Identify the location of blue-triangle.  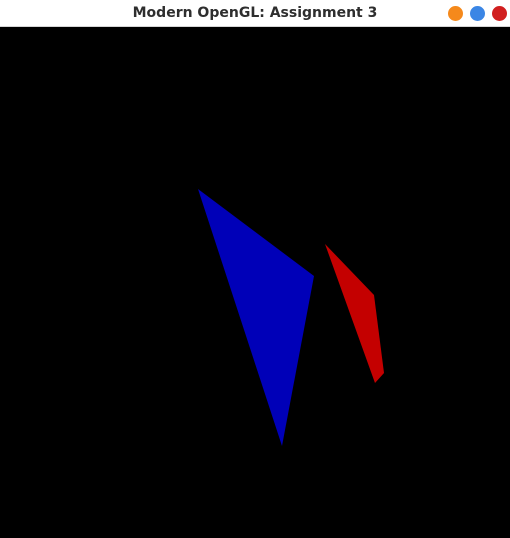
(256, 317).